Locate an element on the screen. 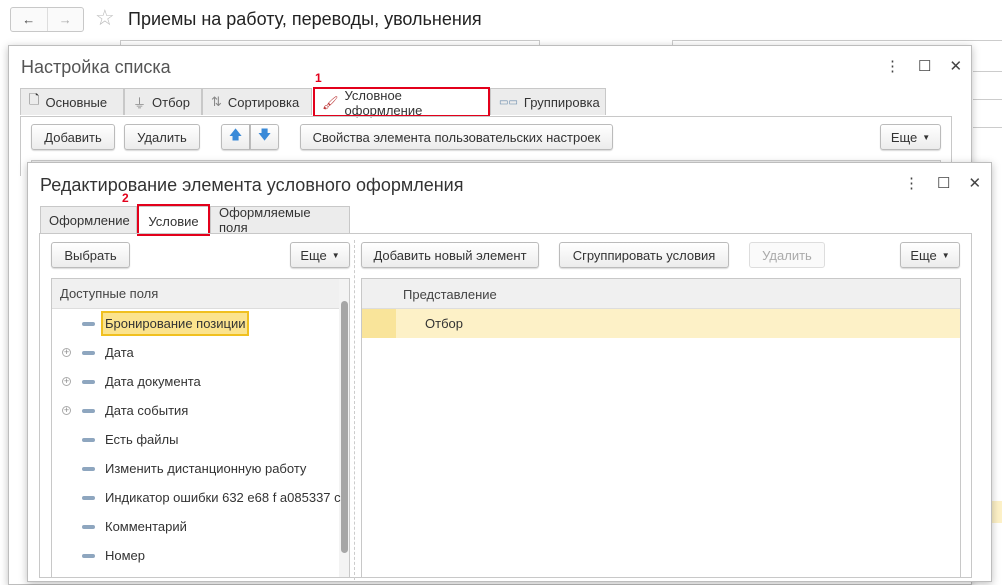 The height and width of the screenshot is (585, 1002). dialog-title: Настройка списка is located at coordinates (96, 67).